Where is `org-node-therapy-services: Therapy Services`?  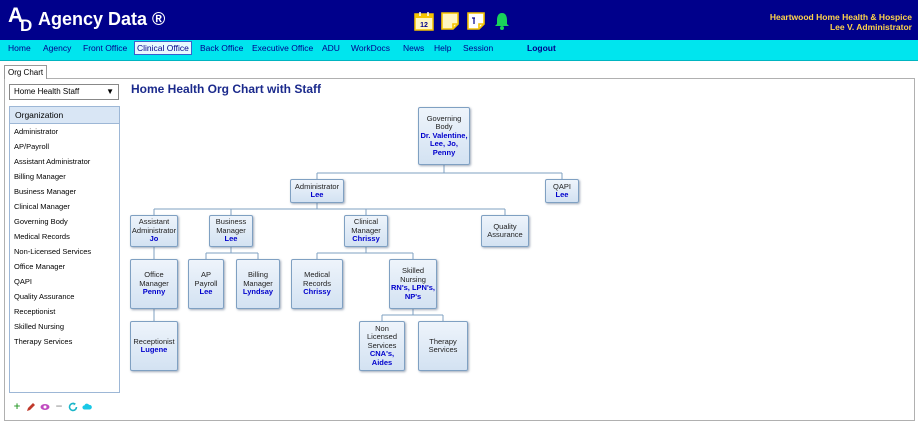 org-node-therapy-services: Therapy Services is located at coordinates (443, 346).